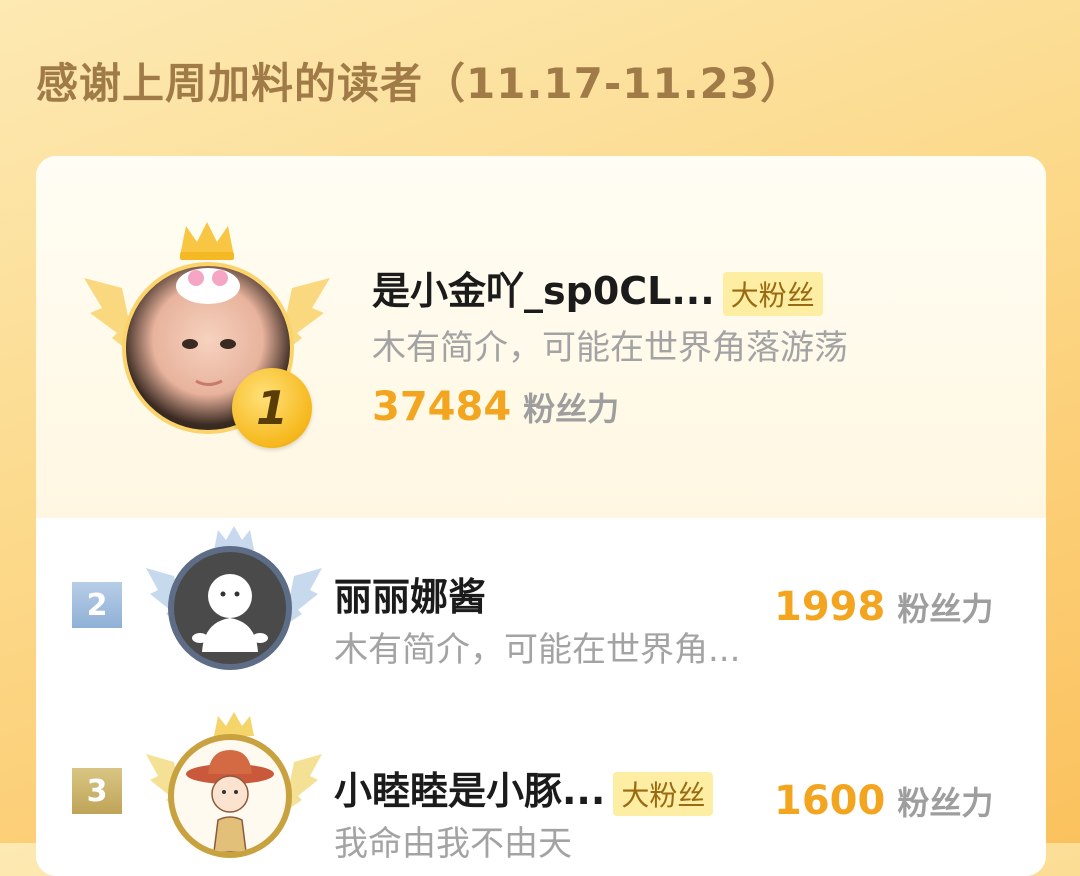 The width and height of the screenshot is (1080, 876). I want to click on score-value: 1600, so click(830, 801).